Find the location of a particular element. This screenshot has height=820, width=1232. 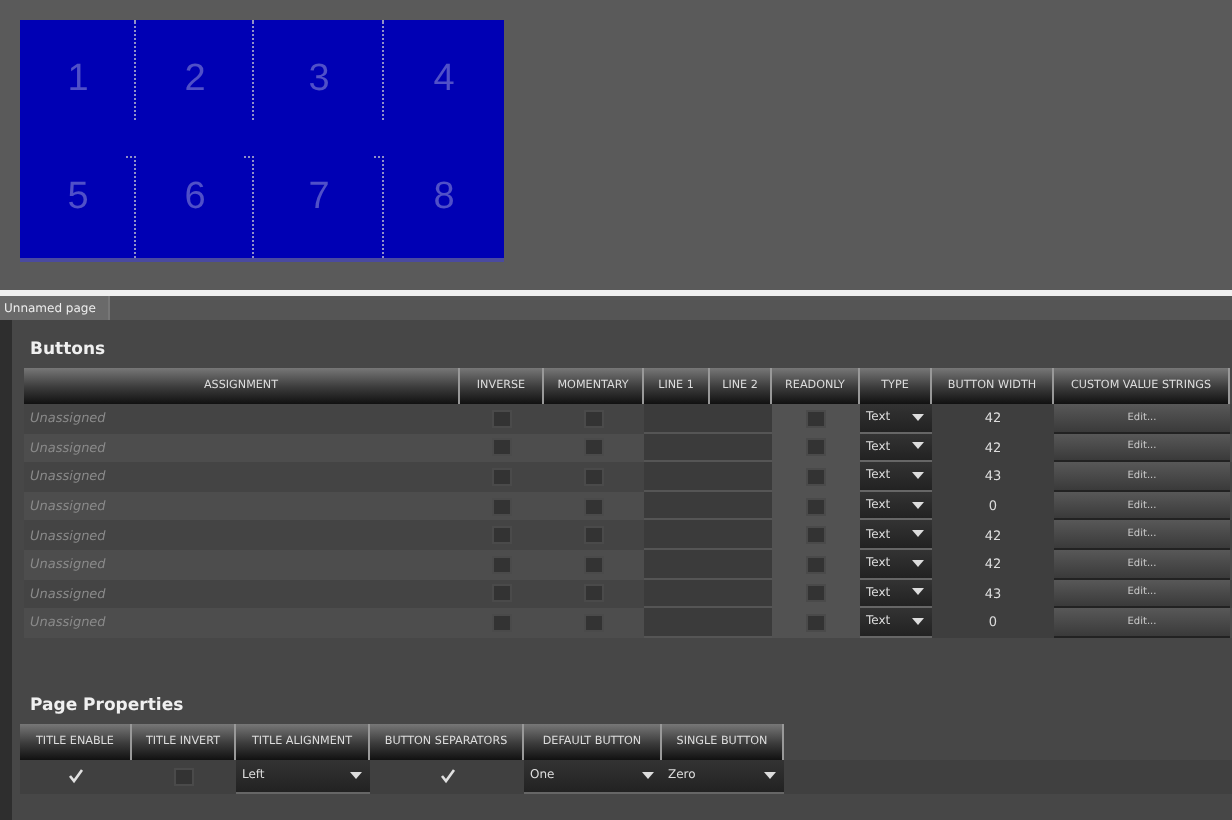

preview-button-label: 3 is located at coordinates (319, 79).